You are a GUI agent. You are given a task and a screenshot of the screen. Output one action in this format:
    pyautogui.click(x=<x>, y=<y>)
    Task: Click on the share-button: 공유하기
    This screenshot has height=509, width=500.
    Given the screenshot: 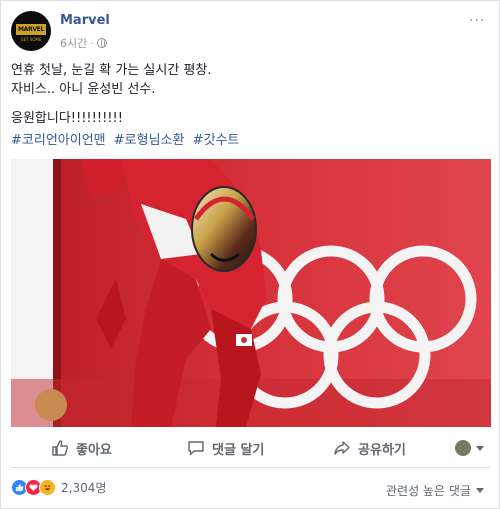 What is the action you would take?
    pyautogui.click(x=369, y=448)
    